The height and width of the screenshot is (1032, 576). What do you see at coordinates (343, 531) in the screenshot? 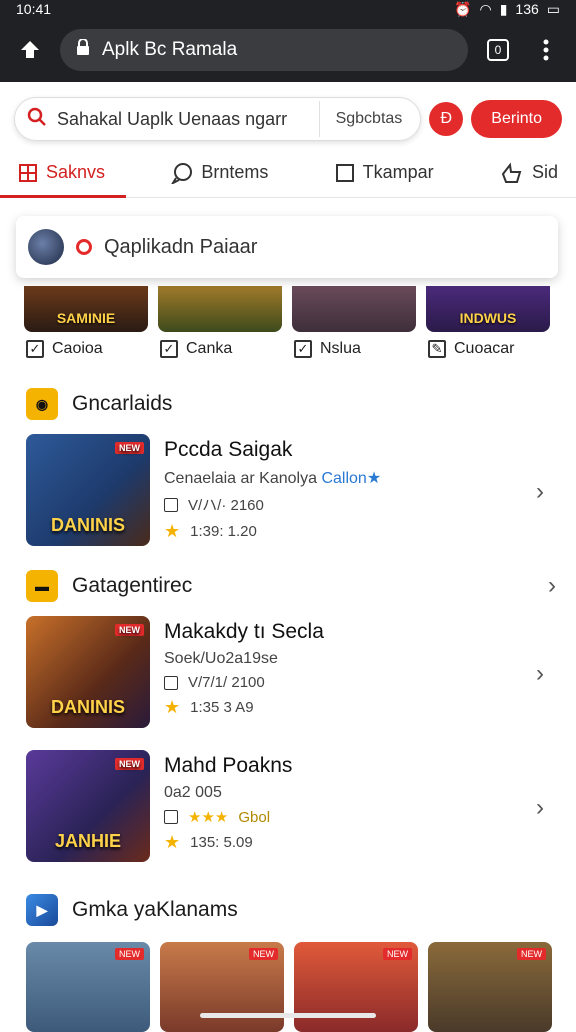
I see `app-rating: ★ 1:39: 1.20` at bounding box center [343, 531].